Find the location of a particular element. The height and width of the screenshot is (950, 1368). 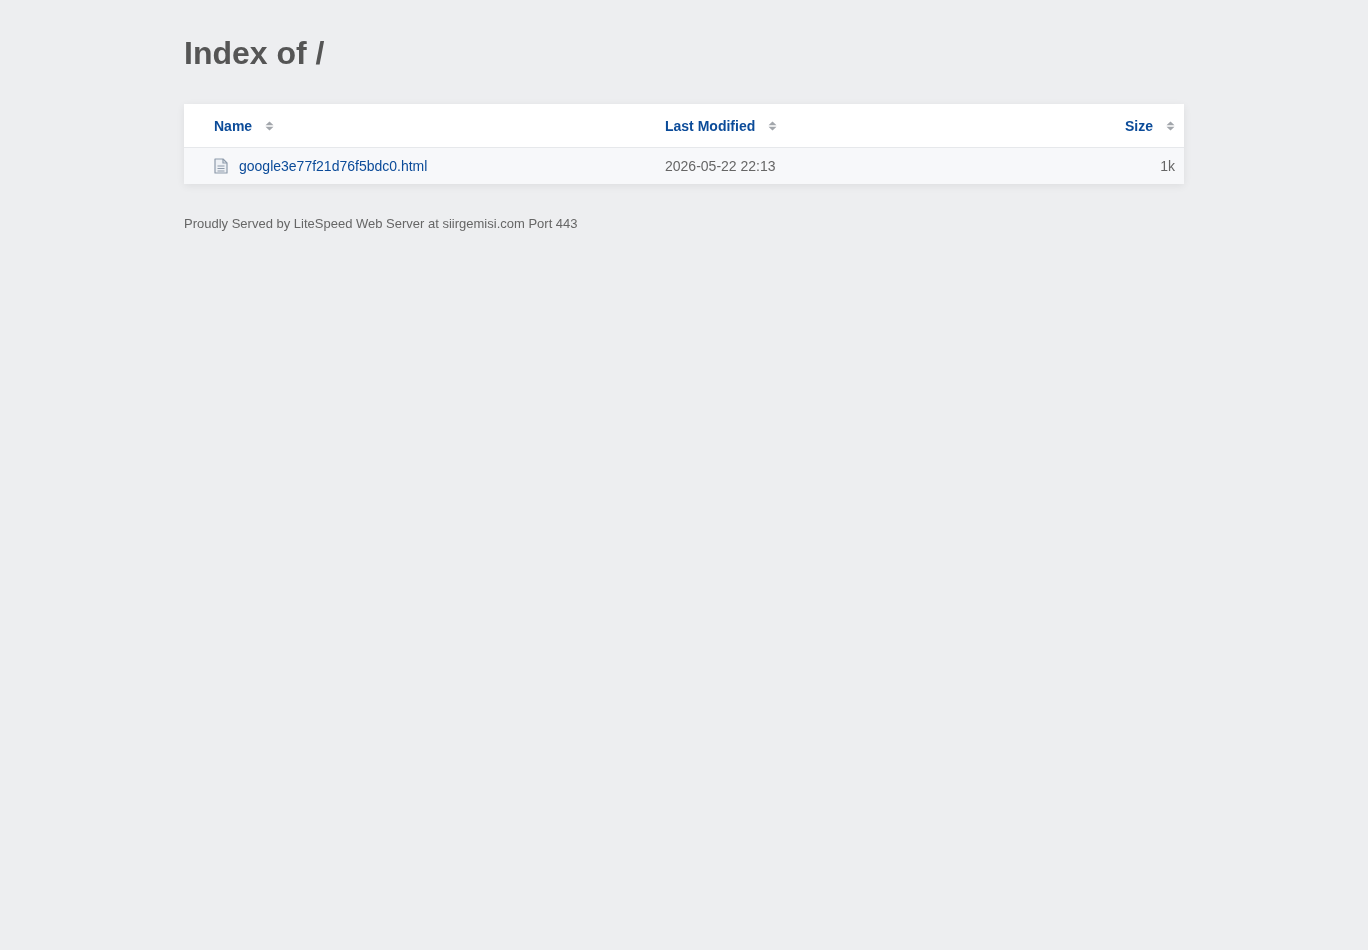

modified-date: 2026-05-22 22:13 is located at coordinates (720, 166).